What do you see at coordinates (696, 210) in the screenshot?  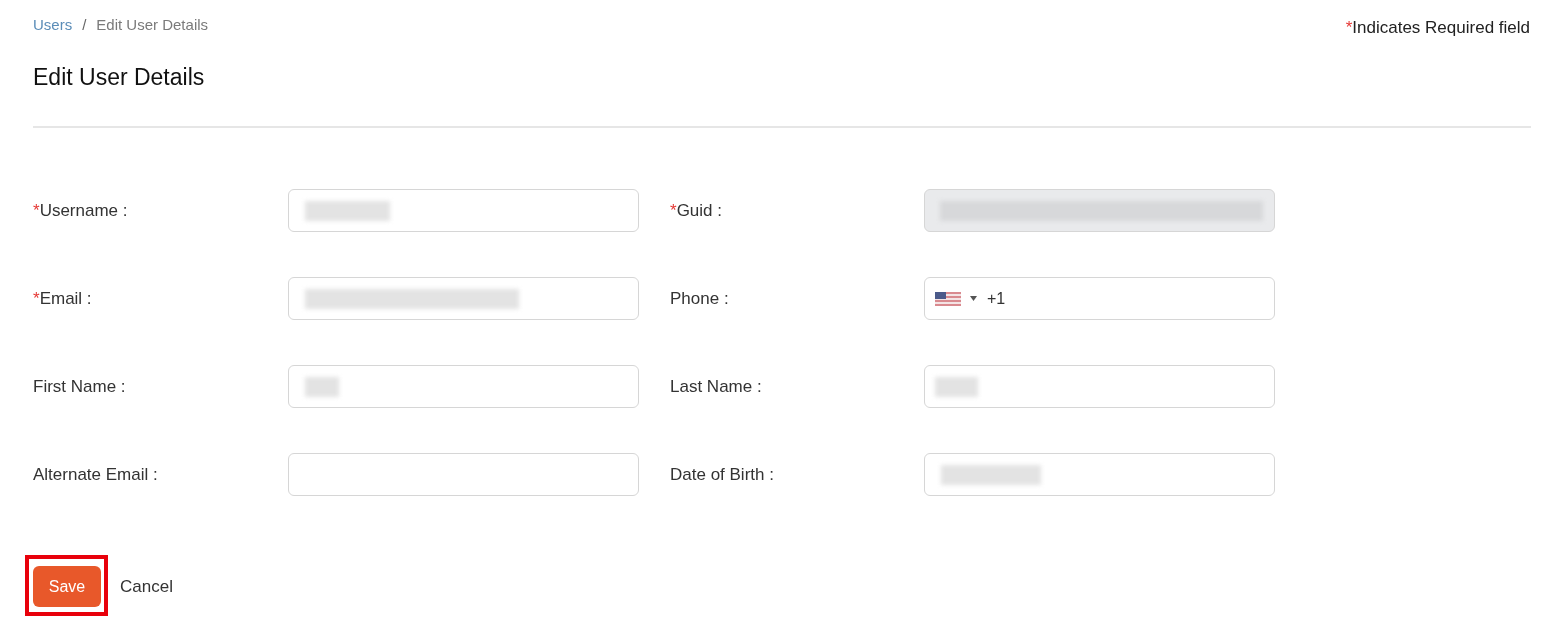 I see `field-label: *Guid :` at bounding box center [696, 210].